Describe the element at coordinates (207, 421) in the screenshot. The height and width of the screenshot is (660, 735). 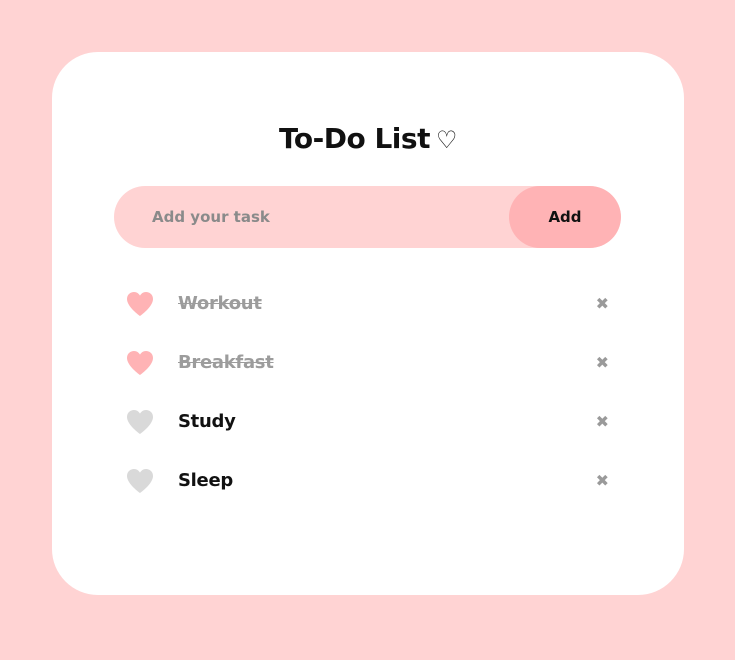
I see `task-label: Study` at that location.